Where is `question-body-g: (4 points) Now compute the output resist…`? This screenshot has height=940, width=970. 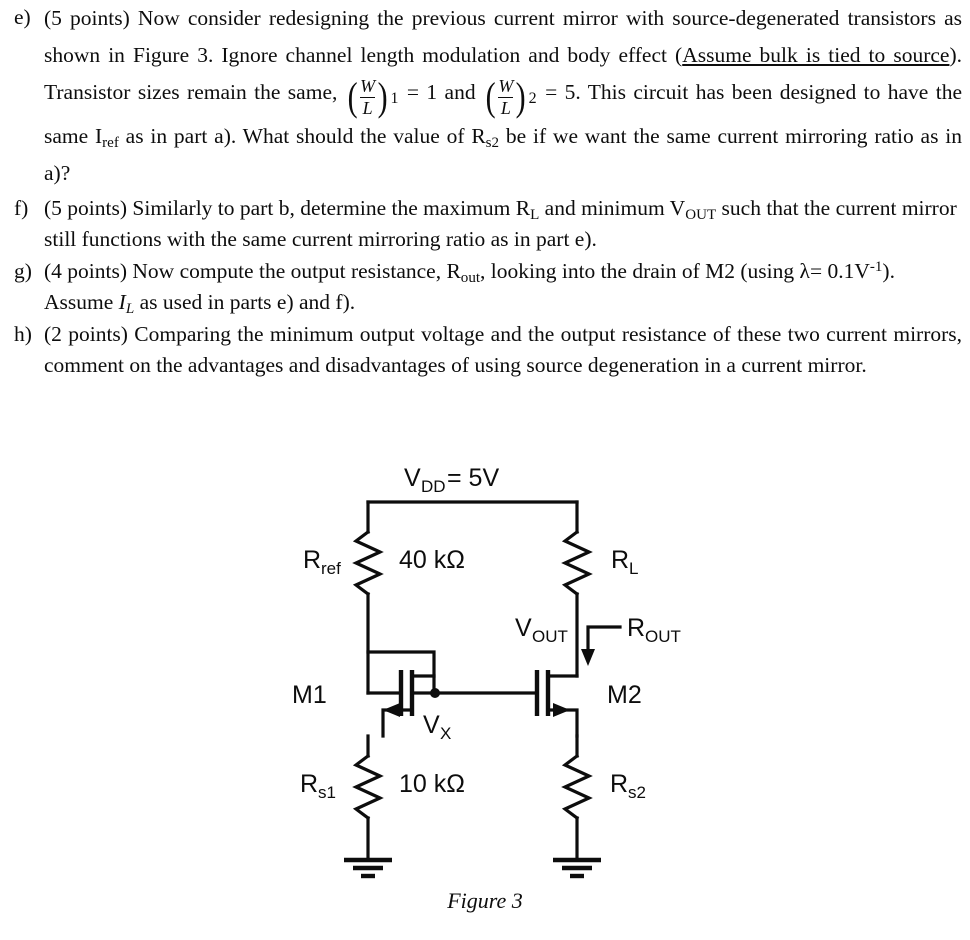
question-body-g: (4 points) Now compute the output resist… is located at coordinates (507, 287).